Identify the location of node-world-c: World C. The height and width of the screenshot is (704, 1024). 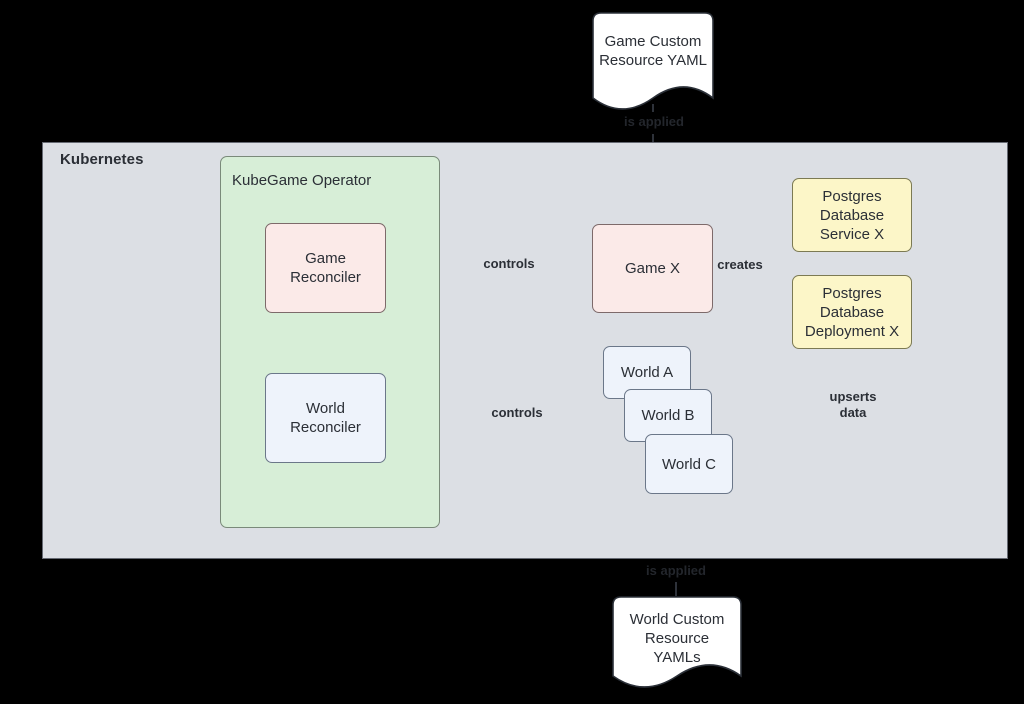
(689, 464).